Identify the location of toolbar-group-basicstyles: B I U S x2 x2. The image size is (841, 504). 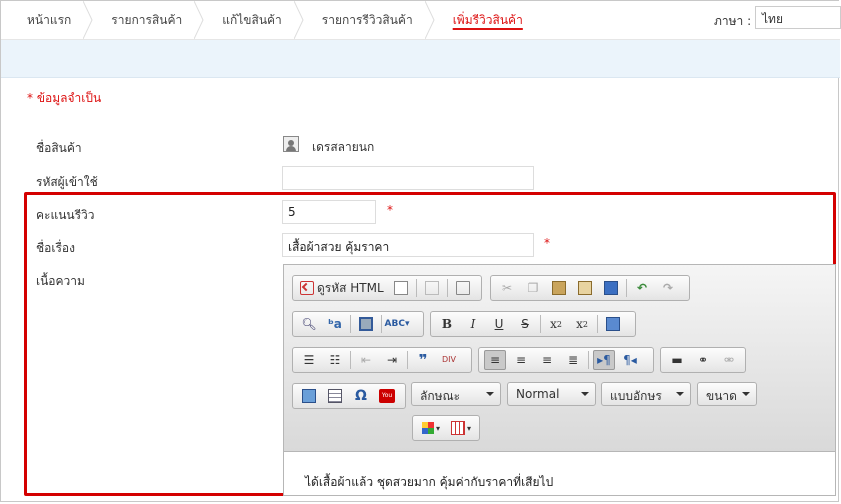
(533, 324).